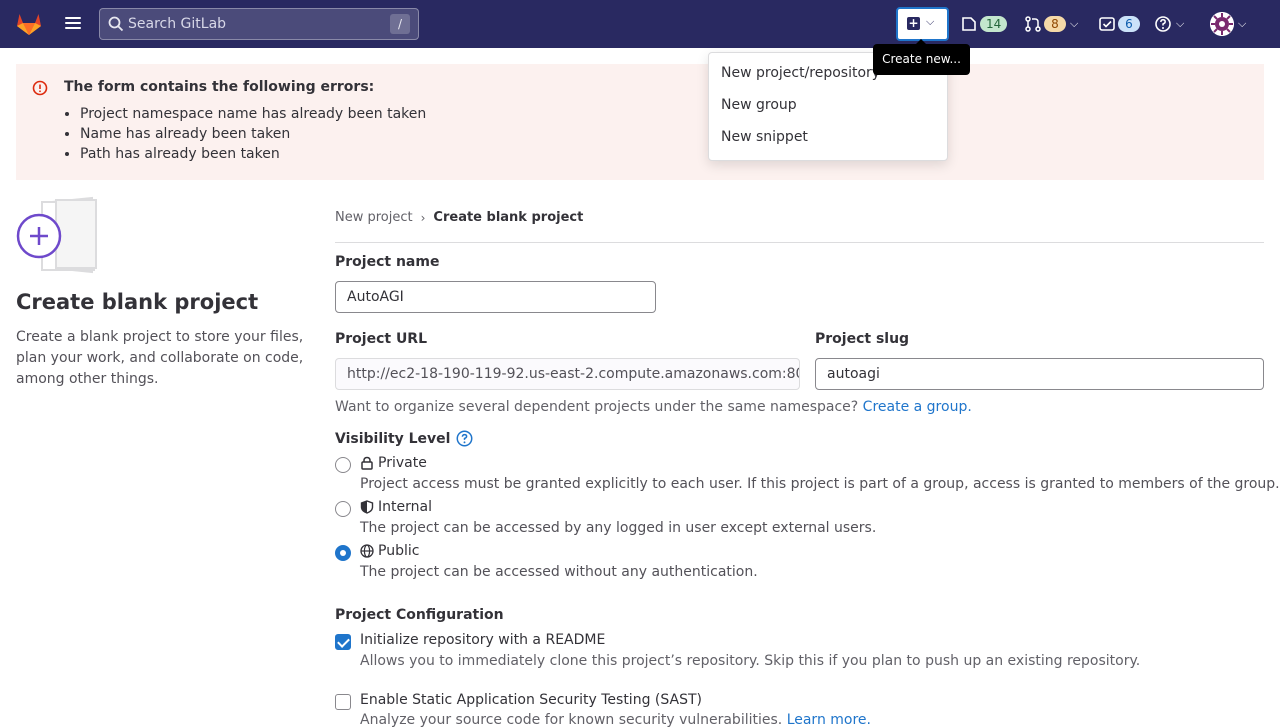  I want to click on project-name-label: Project name, so click(387, 262).